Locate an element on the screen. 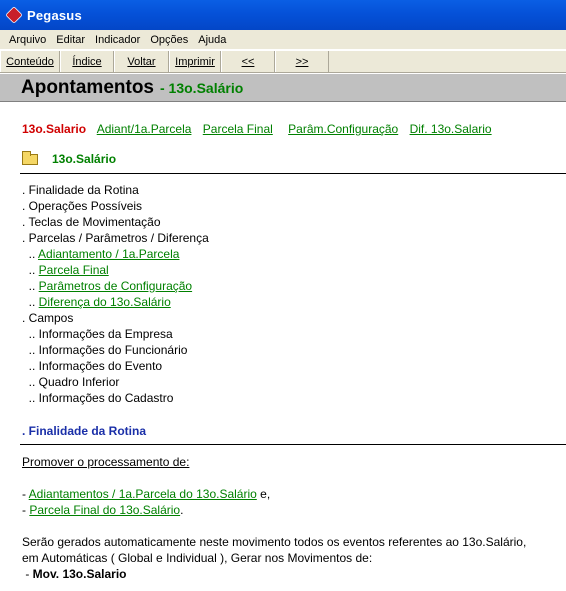  toc-item: . Operações Possíveis is located at coordinates (115, 206).